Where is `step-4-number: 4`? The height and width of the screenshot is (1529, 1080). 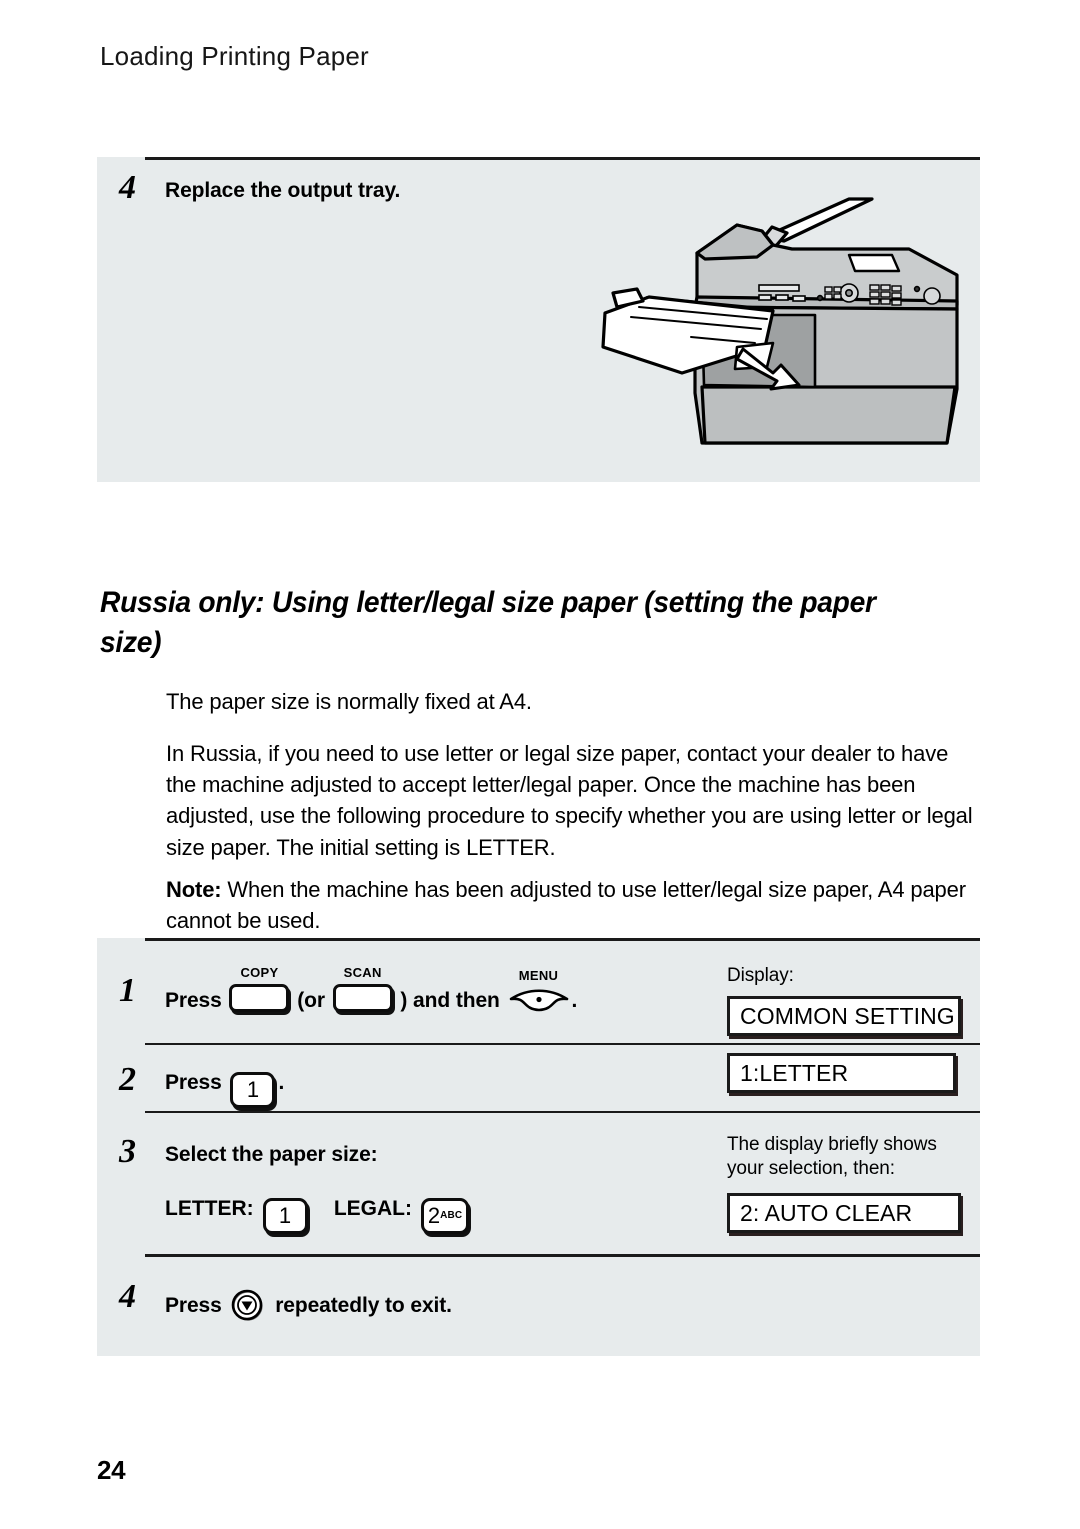 step-4-number: 4 is located at coordinates (127, 1296).